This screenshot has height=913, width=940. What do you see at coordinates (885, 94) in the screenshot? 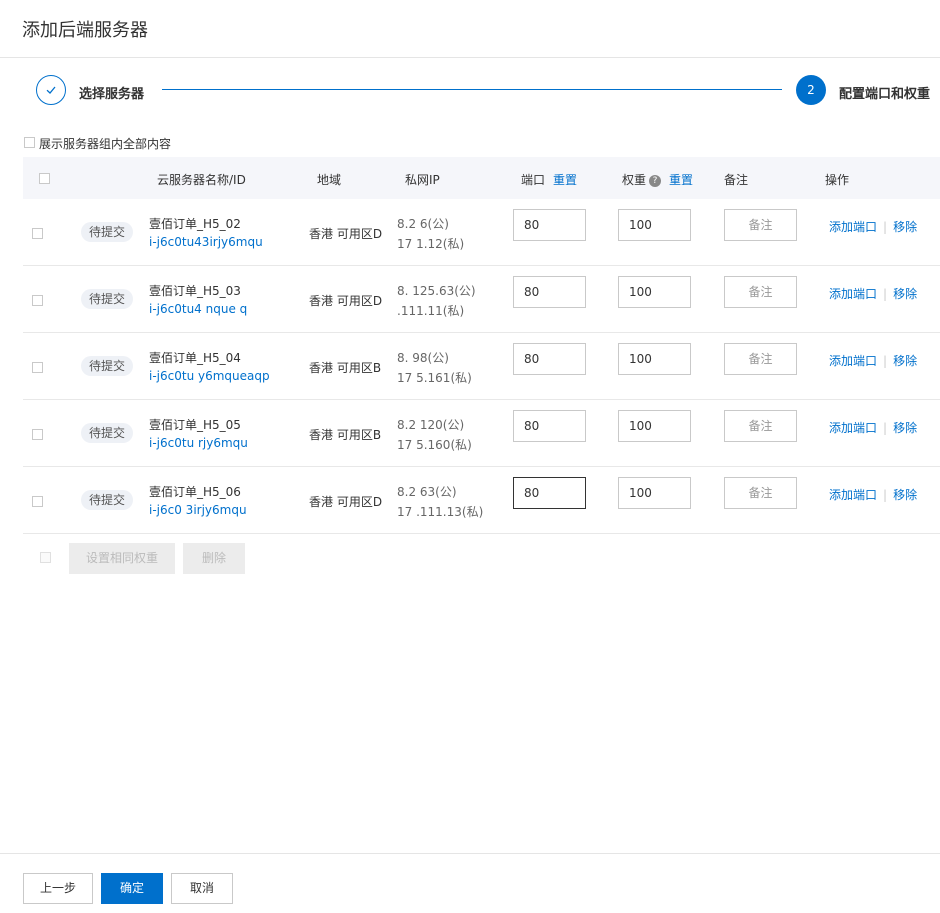
I see `step-2-label: 配置端口和权重` at bounding box center [885, 94].